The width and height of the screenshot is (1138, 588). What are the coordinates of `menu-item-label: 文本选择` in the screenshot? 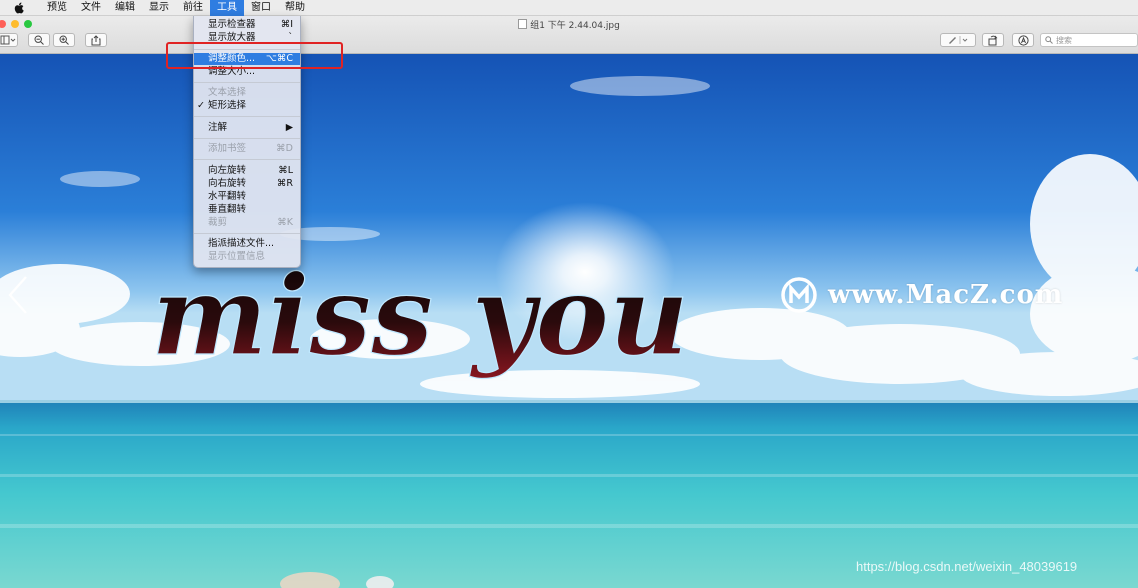 It's located at (227, 92).